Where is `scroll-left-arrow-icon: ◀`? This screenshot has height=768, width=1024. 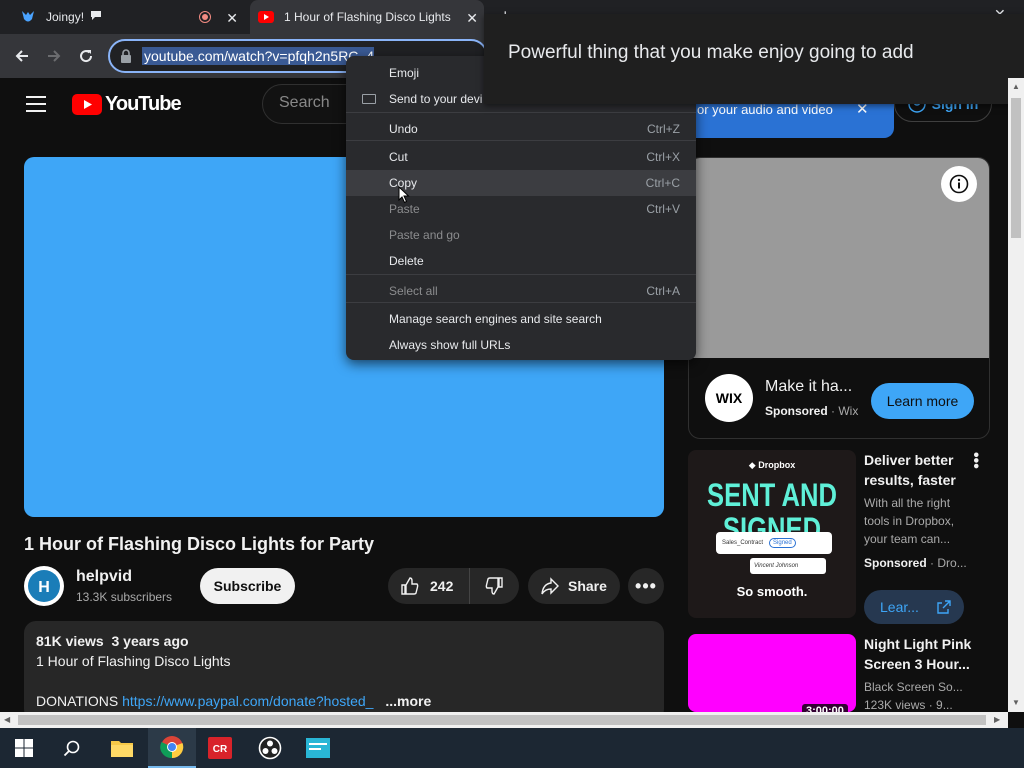 scroll-left-arrow-icon: ◀ is located at coordinates (7, 719).